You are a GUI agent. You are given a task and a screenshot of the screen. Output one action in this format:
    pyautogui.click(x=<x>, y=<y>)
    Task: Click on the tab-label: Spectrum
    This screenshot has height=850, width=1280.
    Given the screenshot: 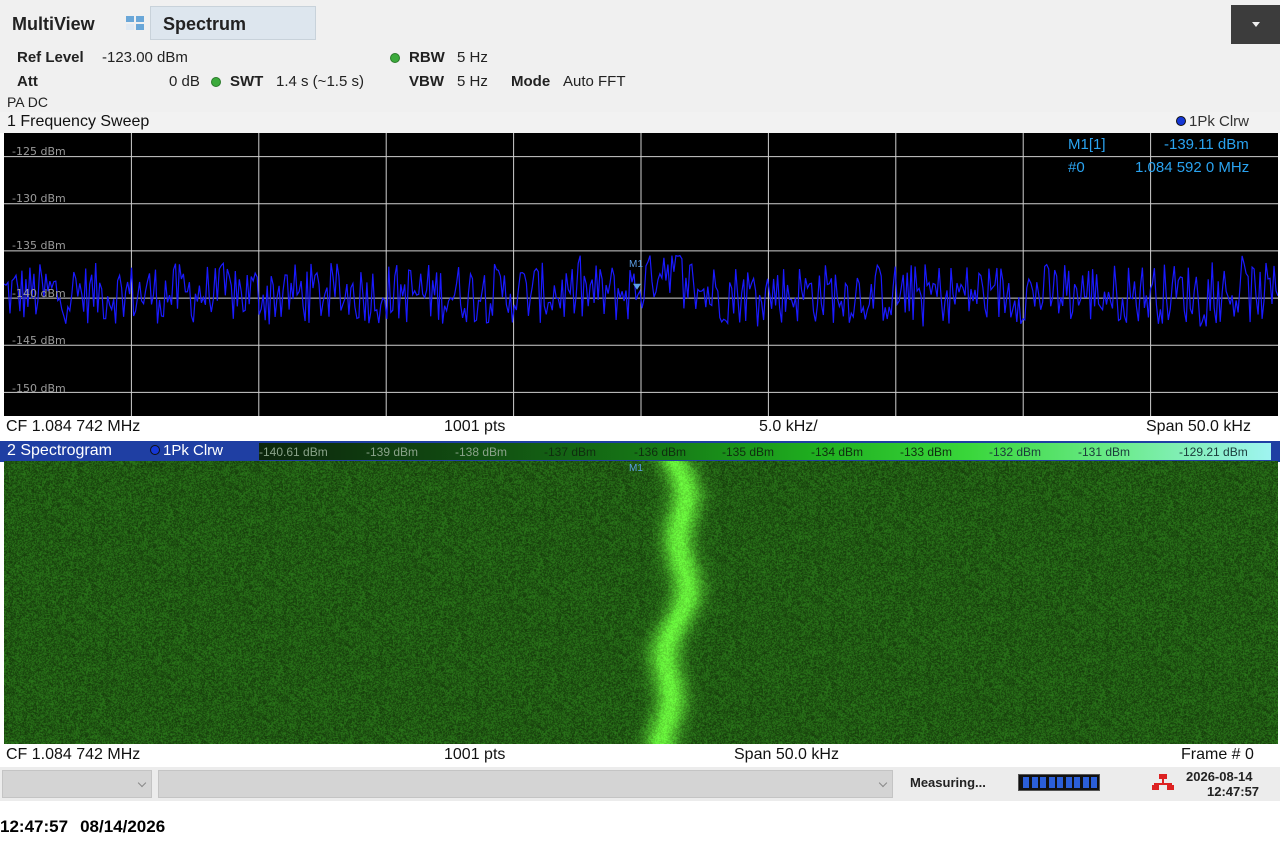 What is the action you would take?
    pyautogui.click(x=205, y=24)
    